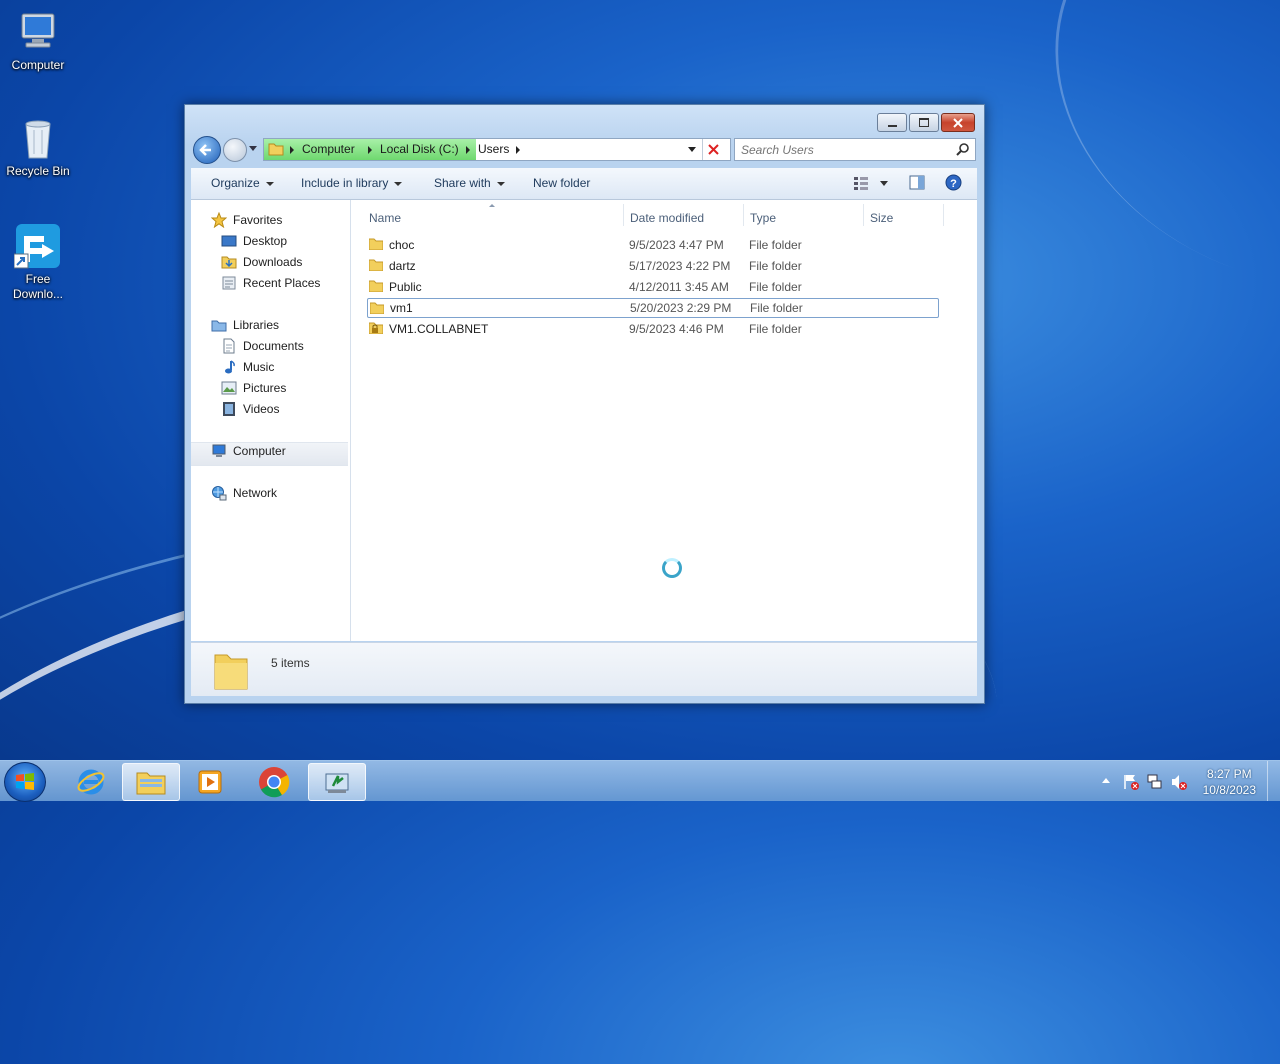 The width and height of the screenshot is (1280, 1064). Describe the element at coordinates (419, 149) in the screenshot. I see `breadcrumb-local-disk: Local Disk (C:)` at that location.